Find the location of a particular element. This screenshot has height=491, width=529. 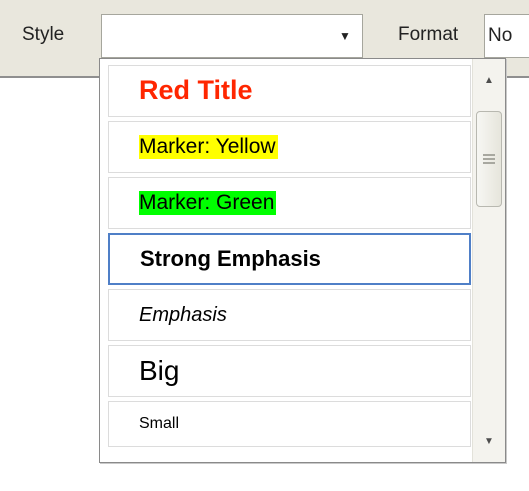

format-combo: No is located at coordinates (506, 36).